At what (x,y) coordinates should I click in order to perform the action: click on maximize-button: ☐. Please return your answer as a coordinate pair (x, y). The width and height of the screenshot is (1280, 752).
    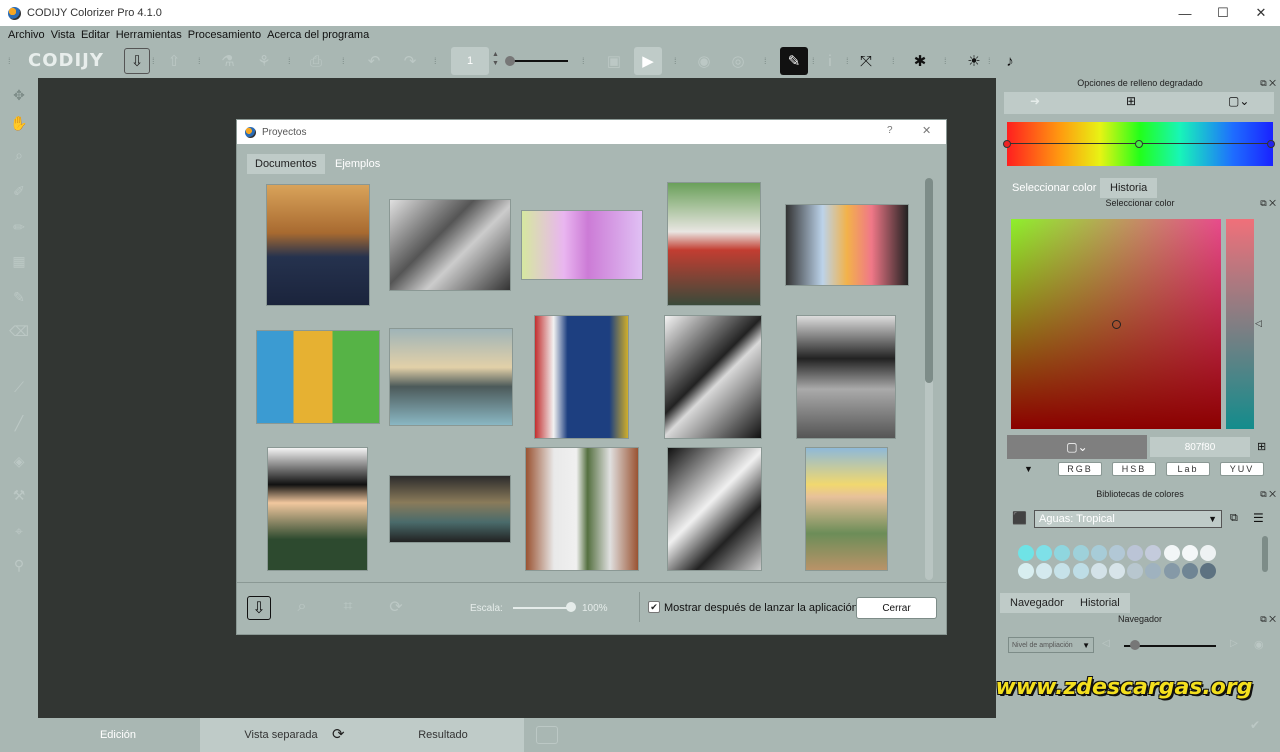
    Looking at the image, I should click on (1223, 13).